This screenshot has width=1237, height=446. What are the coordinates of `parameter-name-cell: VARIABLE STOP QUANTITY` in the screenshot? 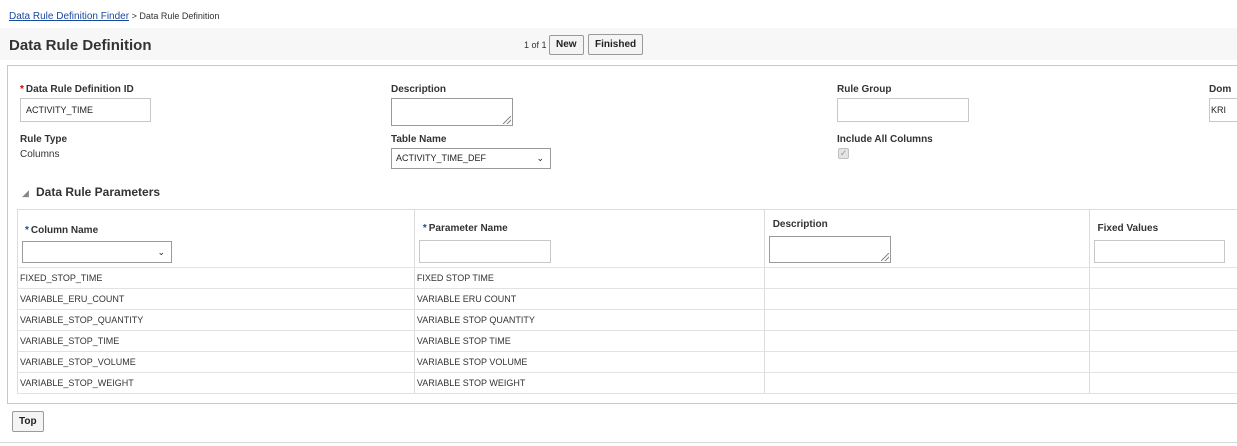 It's located at (589, 320).